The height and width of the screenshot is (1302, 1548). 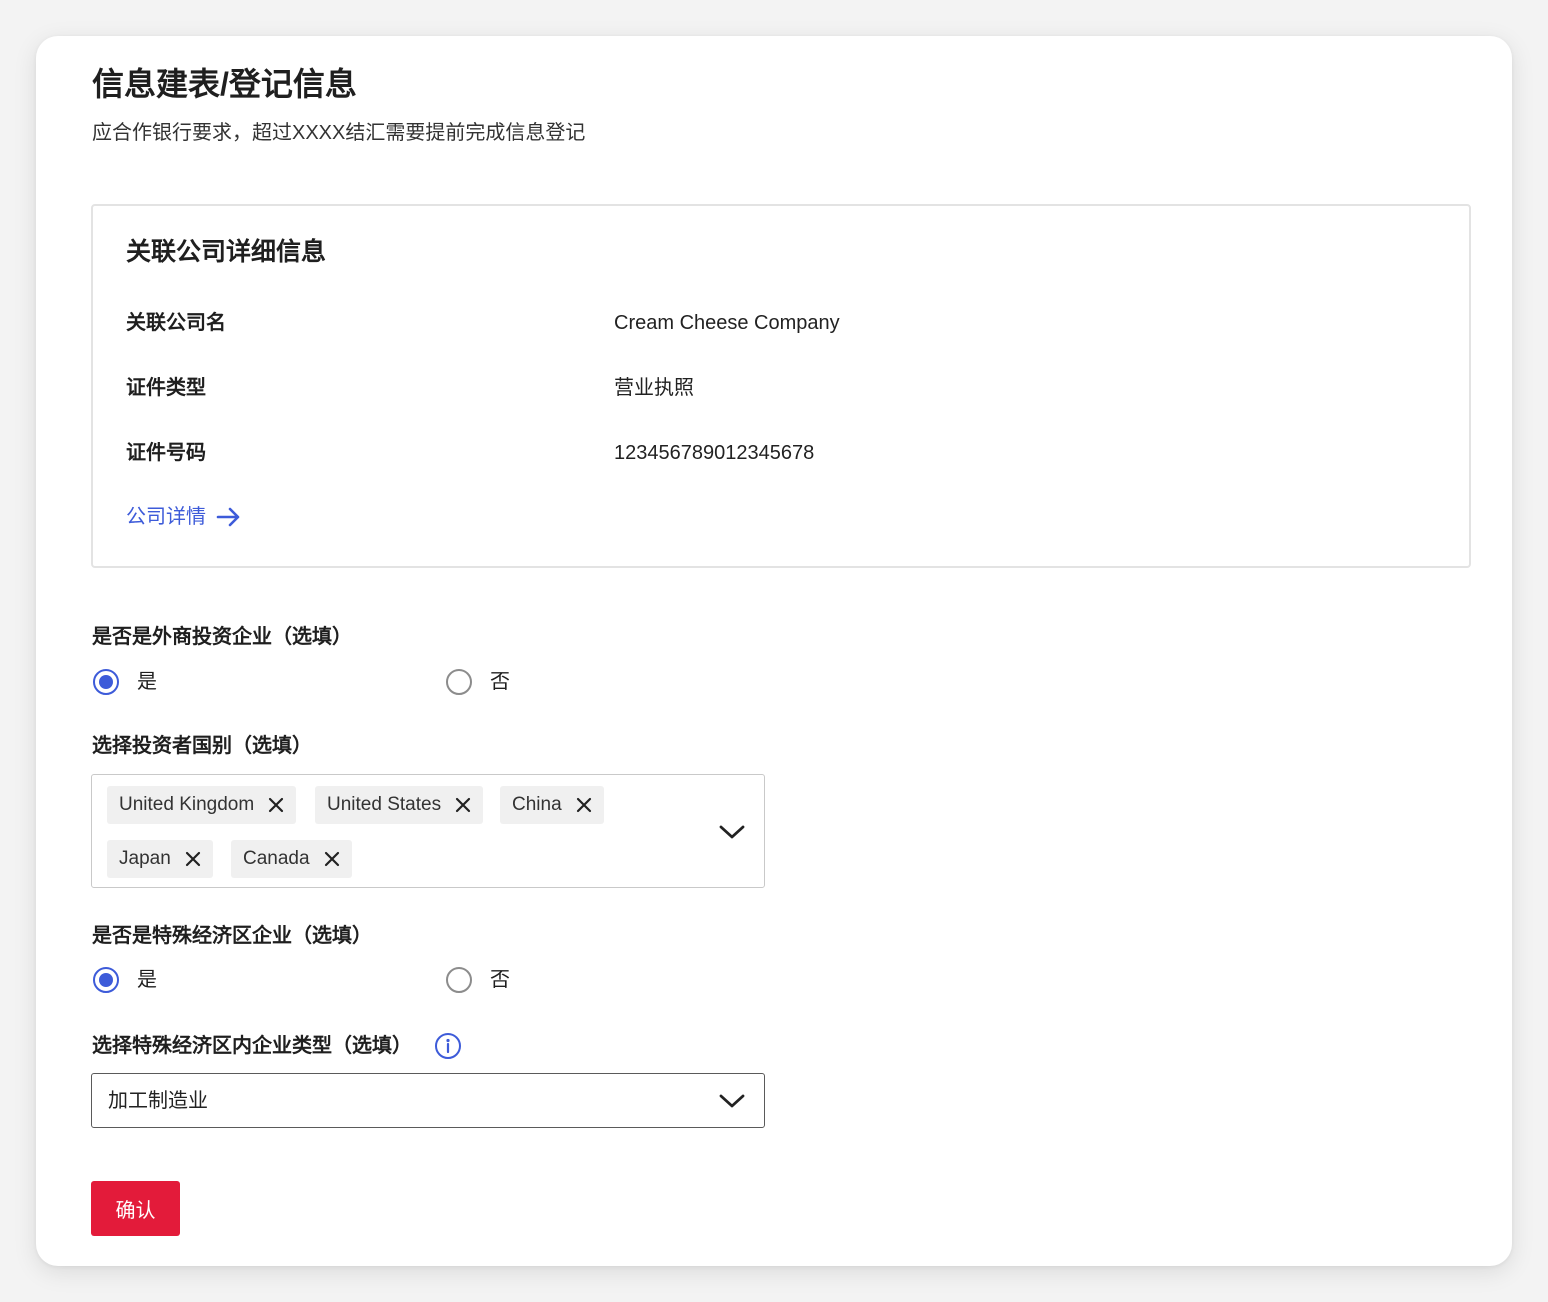 I want to click on zone-enterprise-type-select: 加工制造业, so click(x=428, y=1100).